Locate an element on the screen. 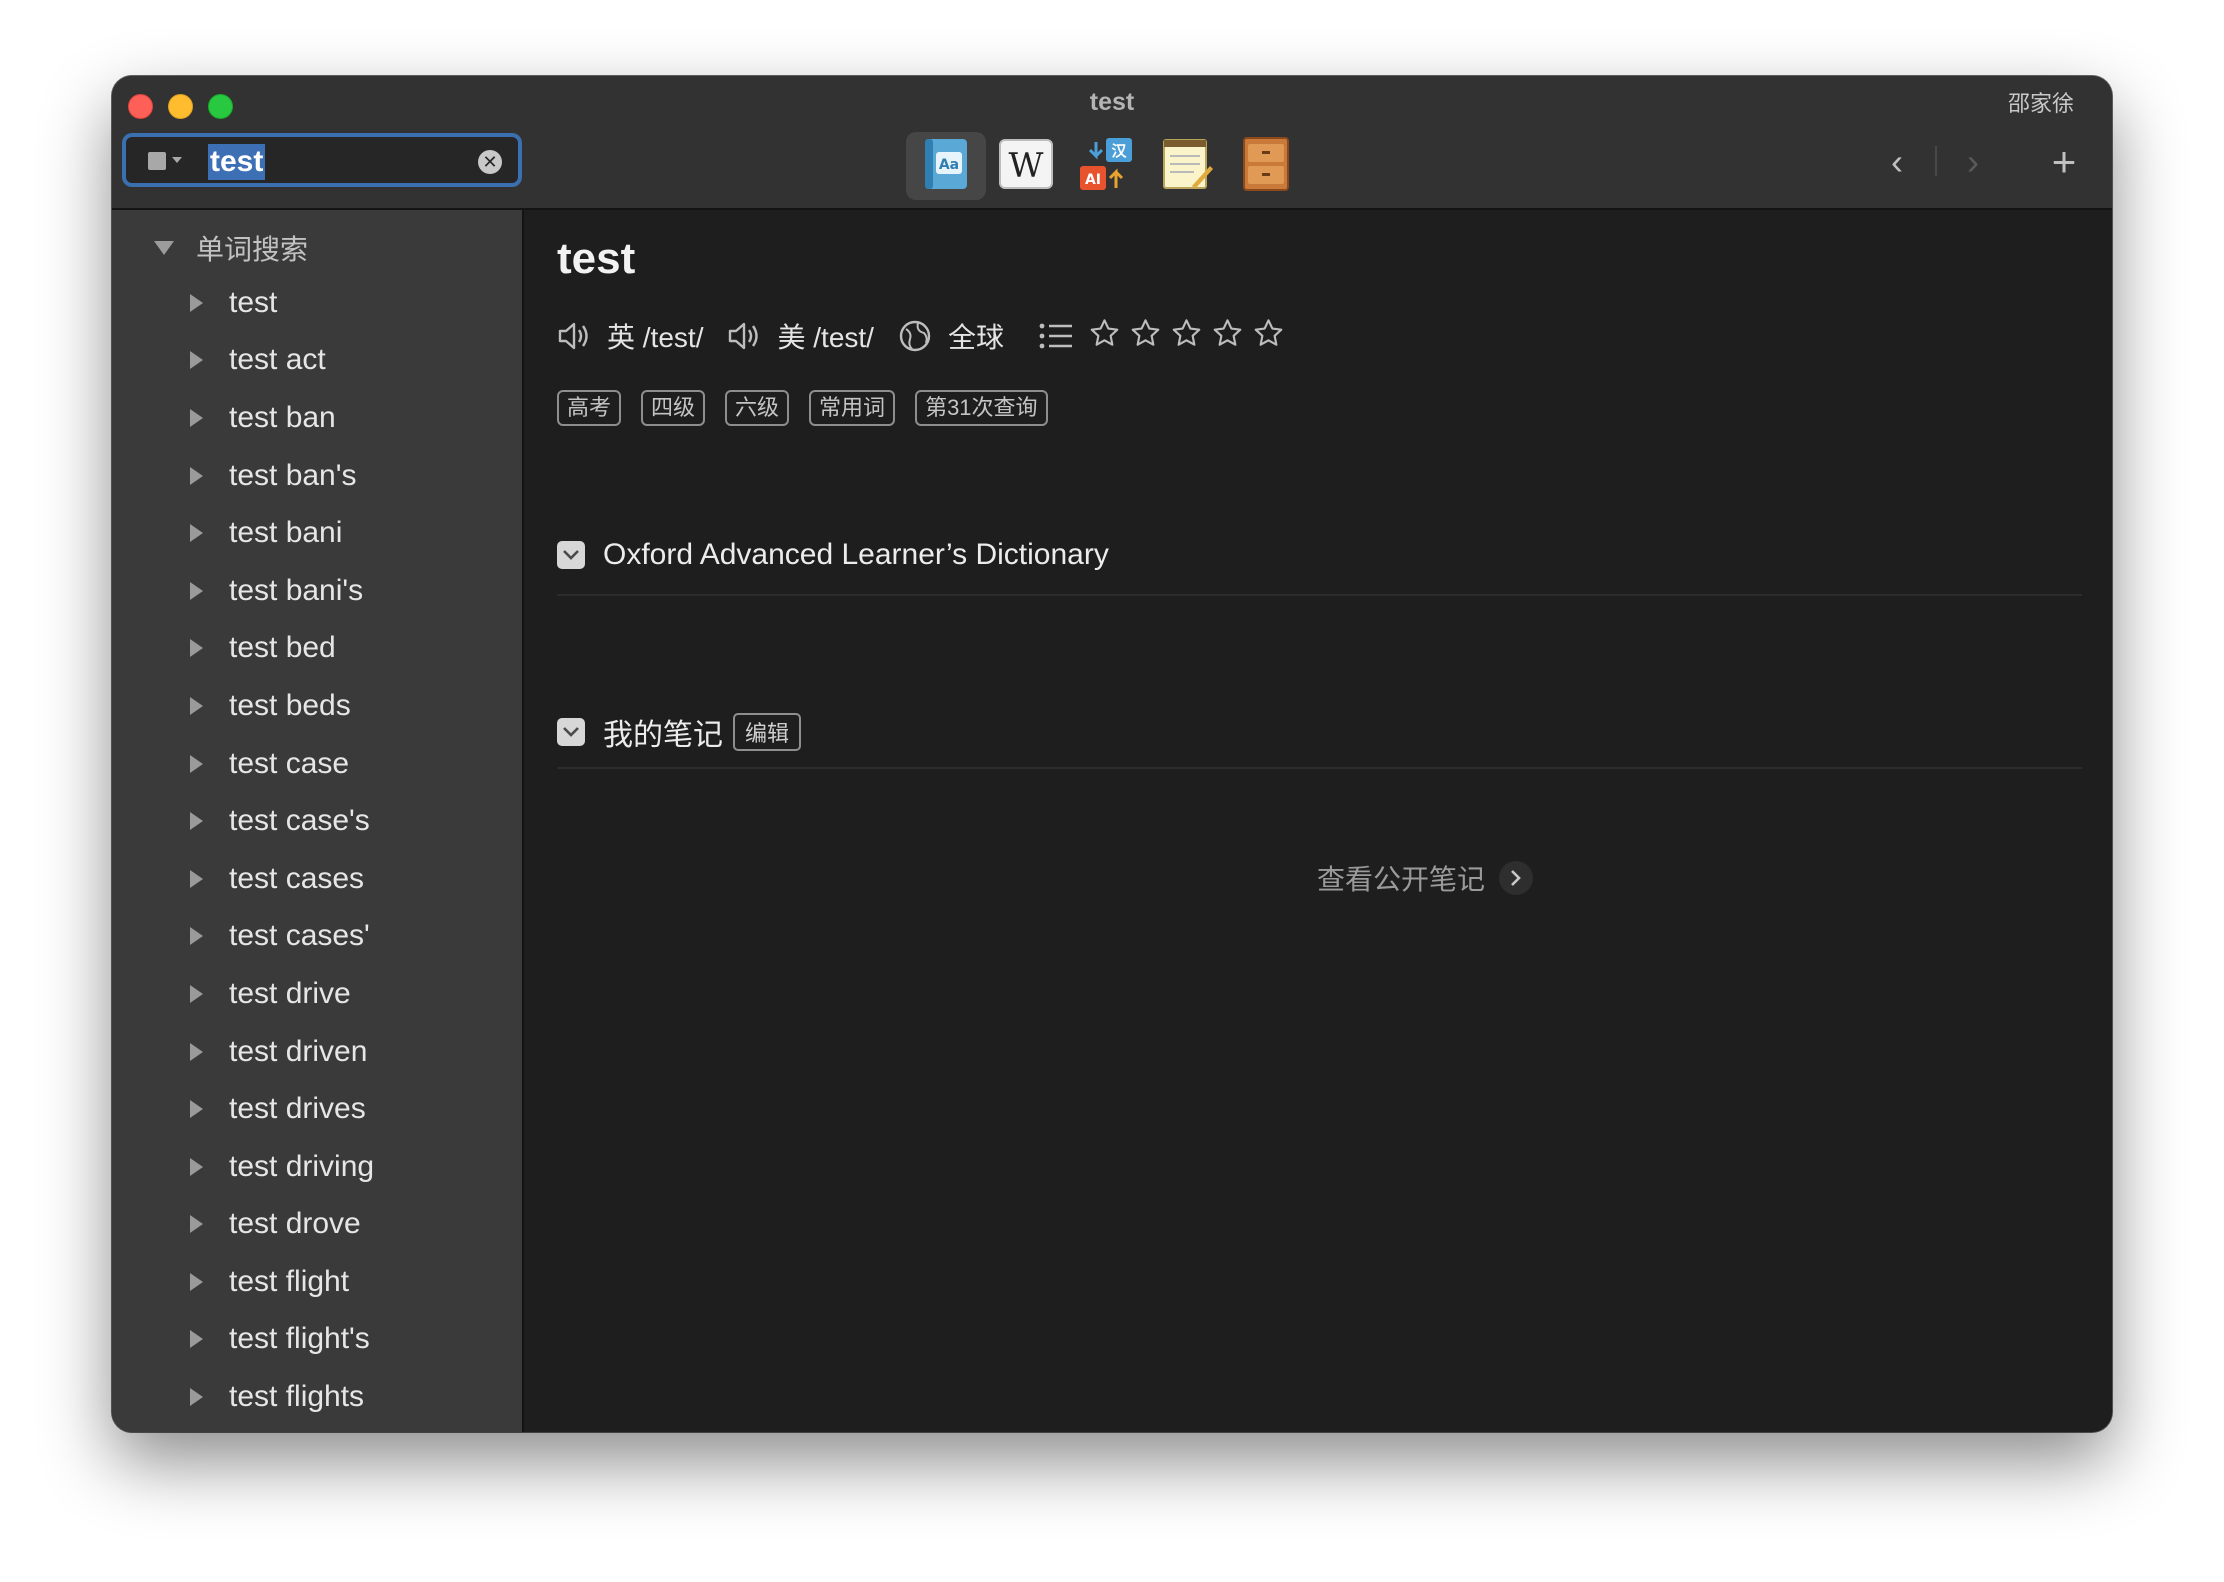 This screenshot has width=2224, height=1582. sidebar-word-item: test beds is located at coordinates (317, 706).